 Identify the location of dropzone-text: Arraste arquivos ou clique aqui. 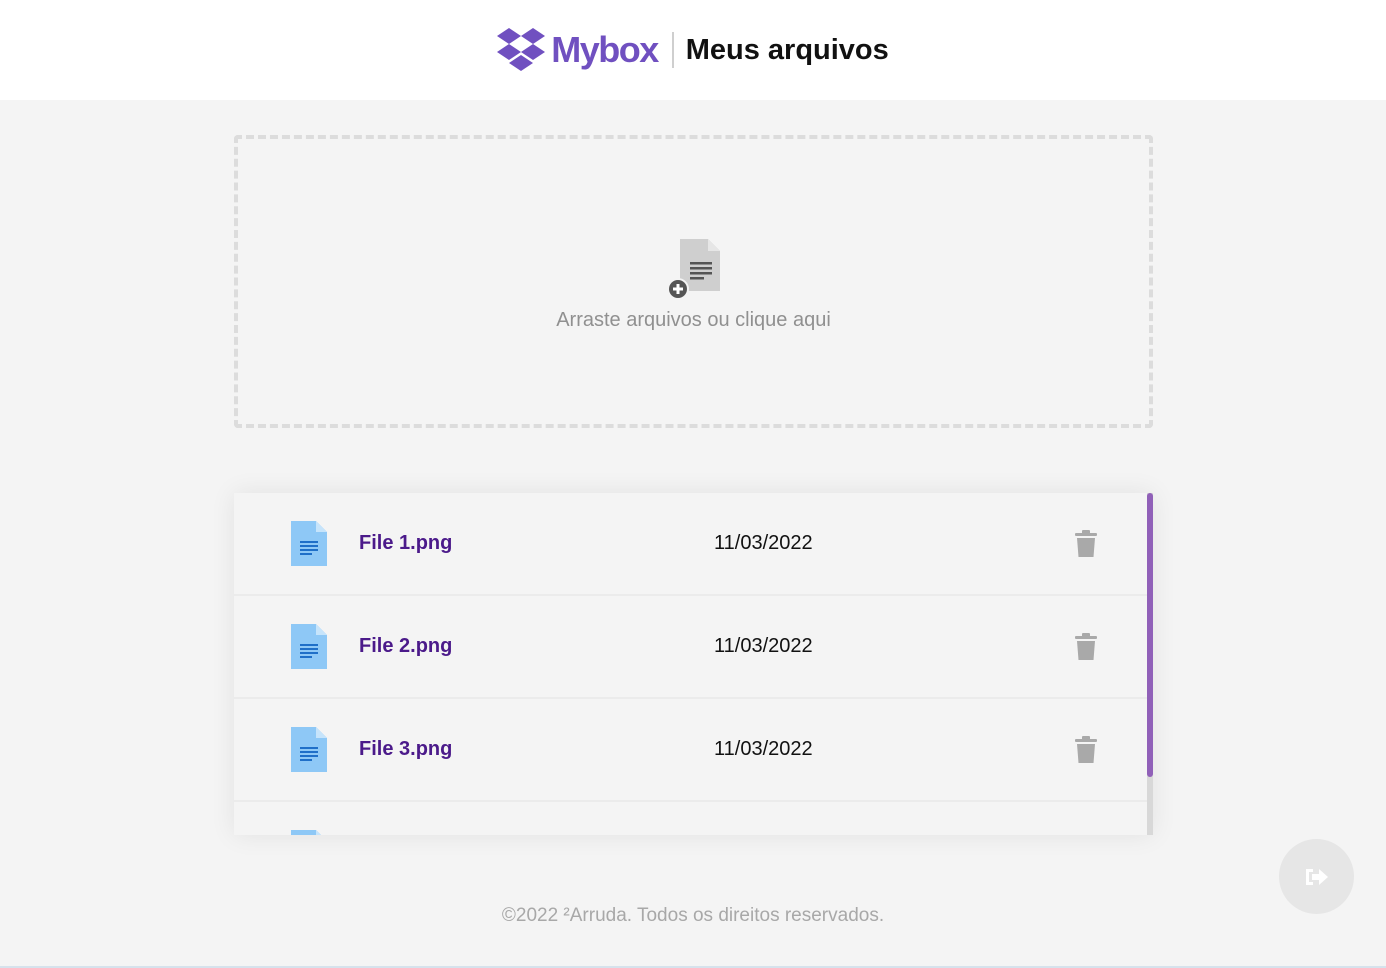
(693, 320).